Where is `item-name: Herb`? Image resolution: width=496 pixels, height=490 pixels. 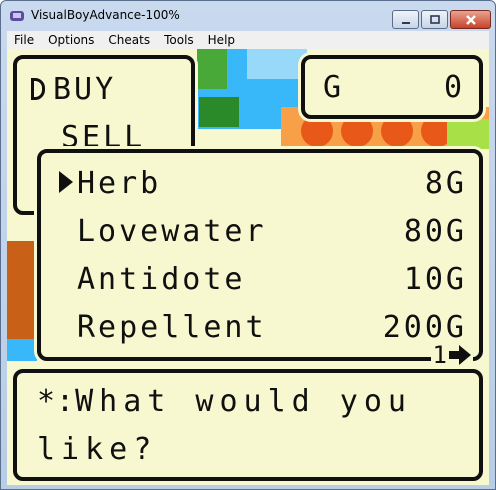 item-name: Herb is located at coordinates (119, 183).